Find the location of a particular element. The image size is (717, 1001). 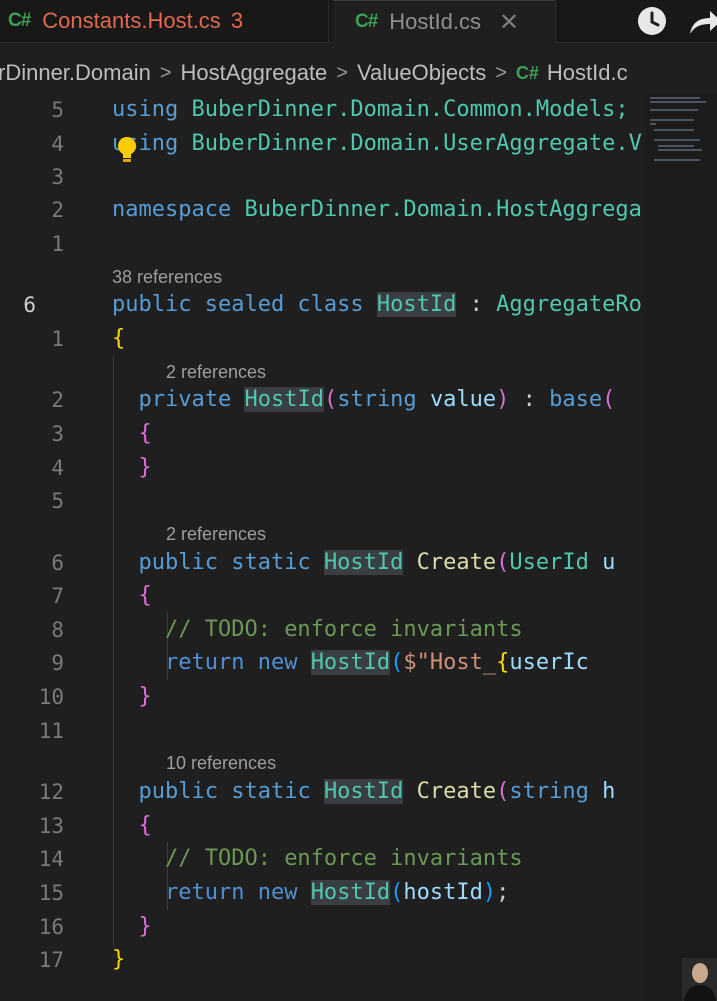

parameter: value is located at coordinates (463, 399).